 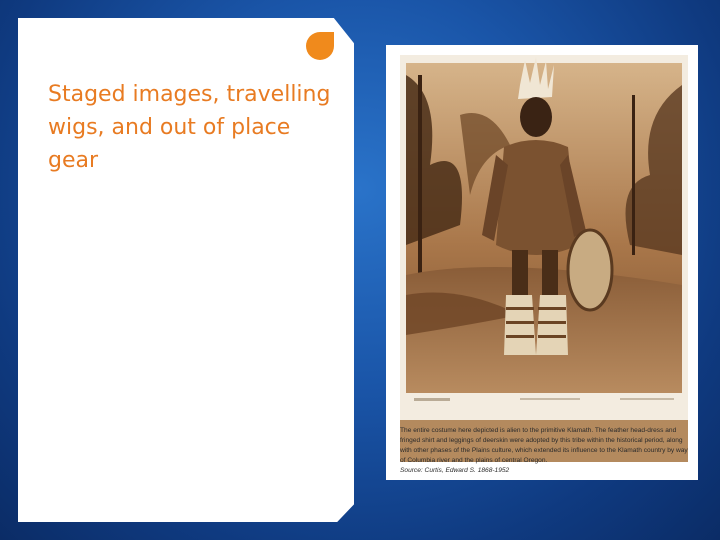 What do you see at coordinates (320, 46) in the screenshot?
I see `orange-leaf-icon` at bounding box center [320, 46].